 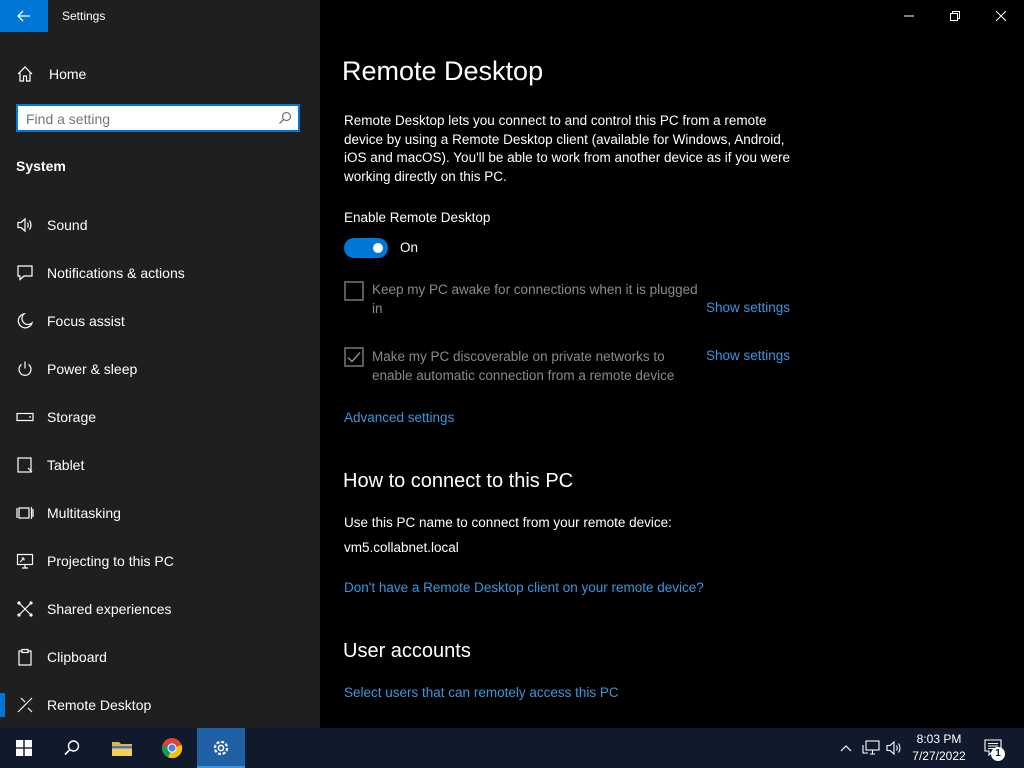 What do you see at coordinates (25, 417) in the screenshot?
I see `storage-icon` at bounding box center [25, 417].